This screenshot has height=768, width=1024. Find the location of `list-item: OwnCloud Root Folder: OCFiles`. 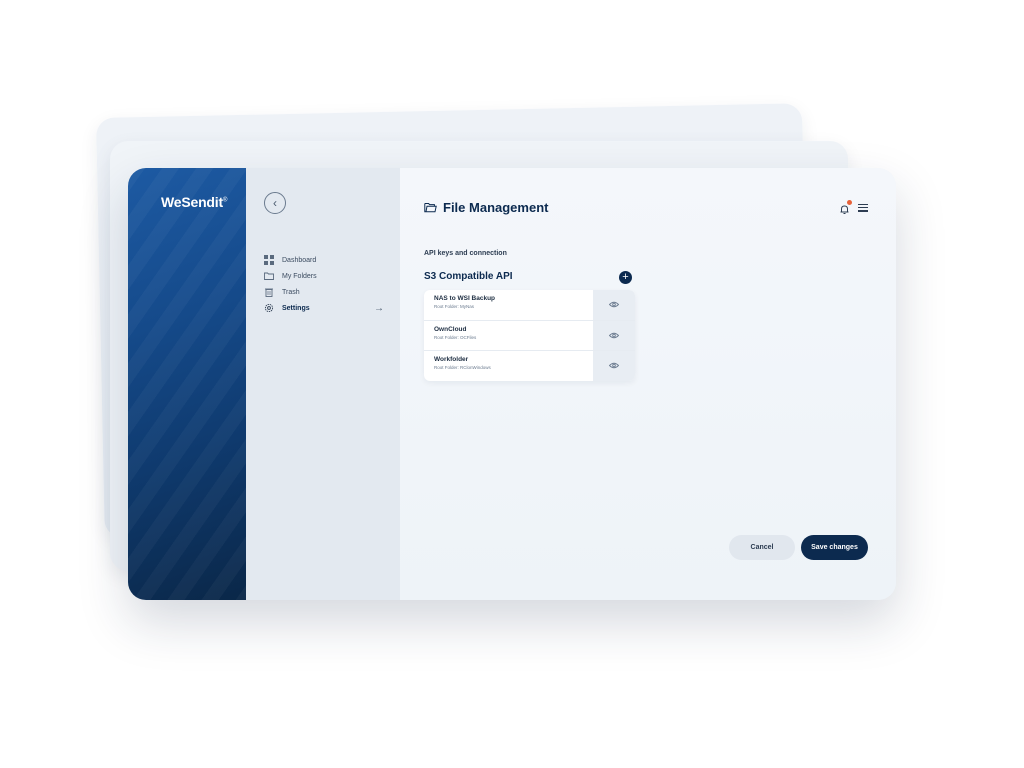

list-item: OwnCloud Root Folder: OCFiles is located at coordinates (529, 335).